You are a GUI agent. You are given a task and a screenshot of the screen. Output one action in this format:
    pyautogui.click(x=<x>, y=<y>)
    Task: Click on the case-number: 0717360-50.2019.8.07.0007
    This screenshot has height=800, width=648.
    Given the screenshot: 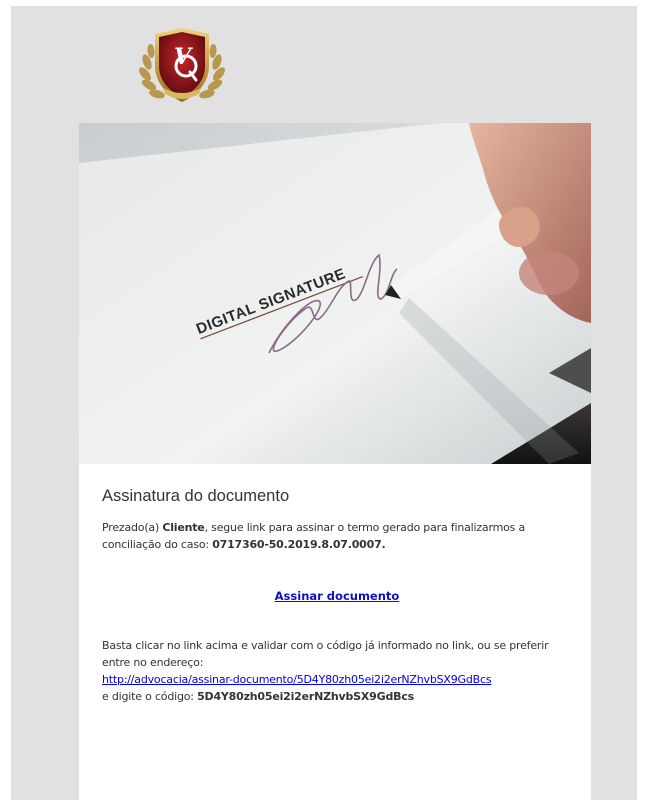 What is the action you would take?
    pyautogui.click(x=297, y=544)
    